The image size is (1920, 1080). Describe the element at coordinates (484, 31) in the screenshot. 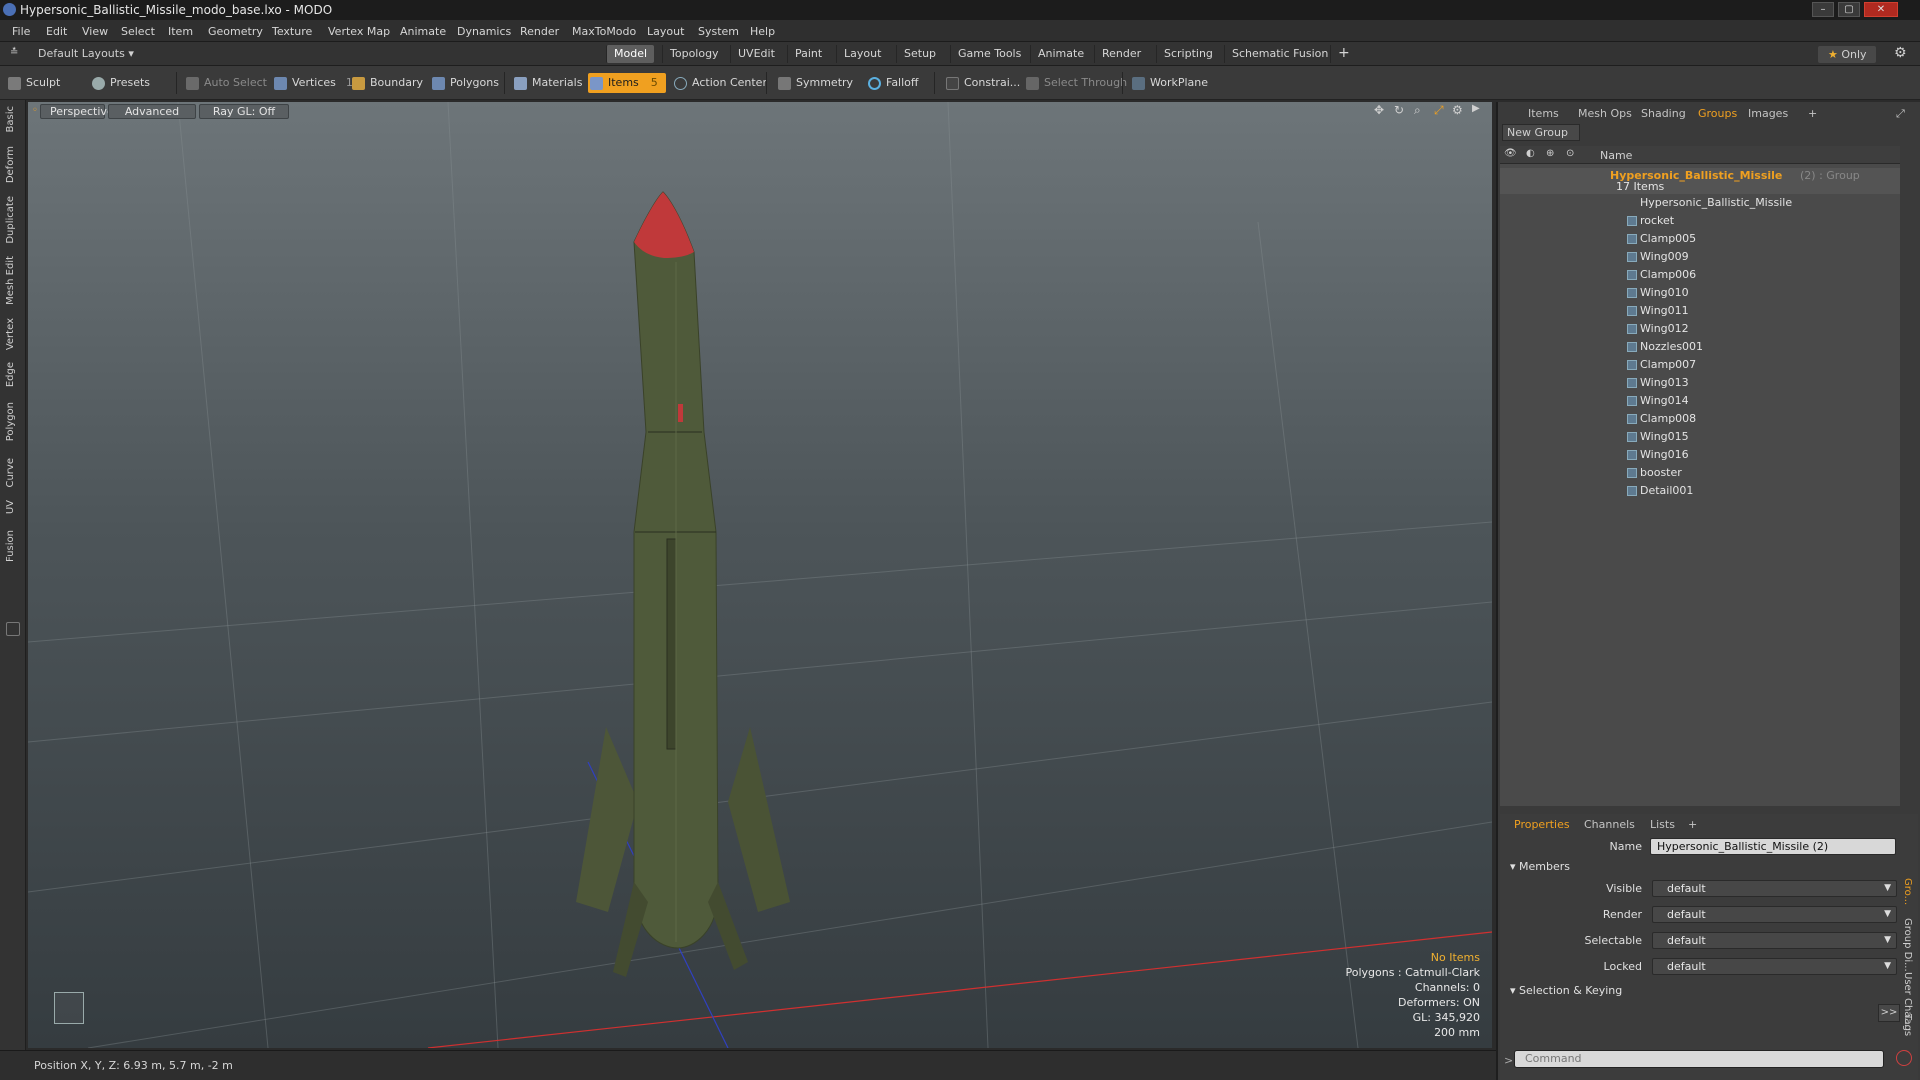

I see `menu-dynamics: Dynamics` at that location.